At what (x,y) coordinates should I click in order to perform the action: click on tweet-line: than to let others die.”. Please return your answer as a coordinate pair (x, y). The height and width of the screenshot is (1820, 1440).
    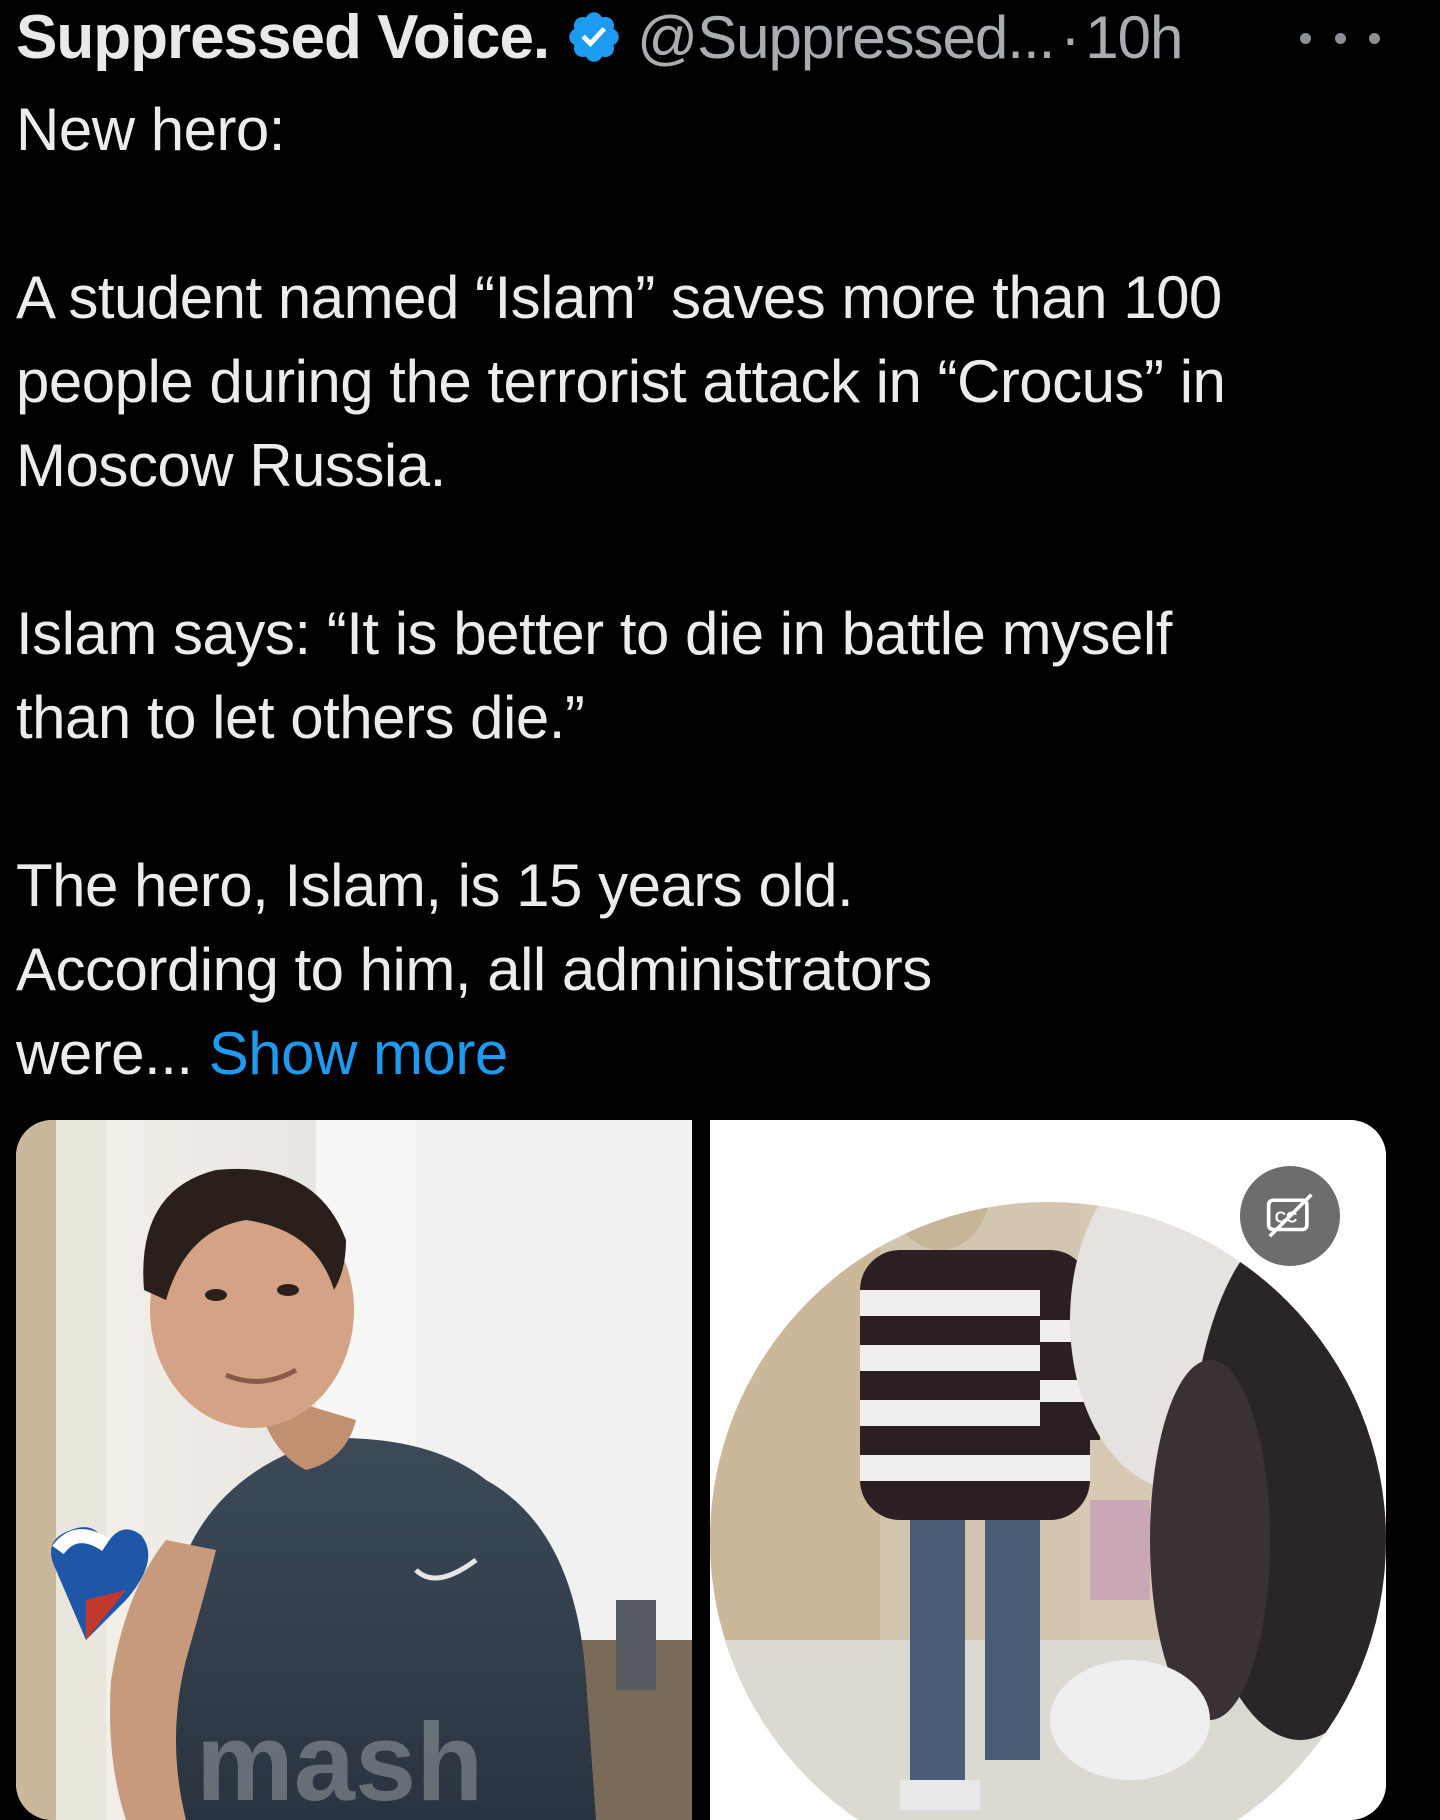
    Looking at the image, I should click on (300, 717).